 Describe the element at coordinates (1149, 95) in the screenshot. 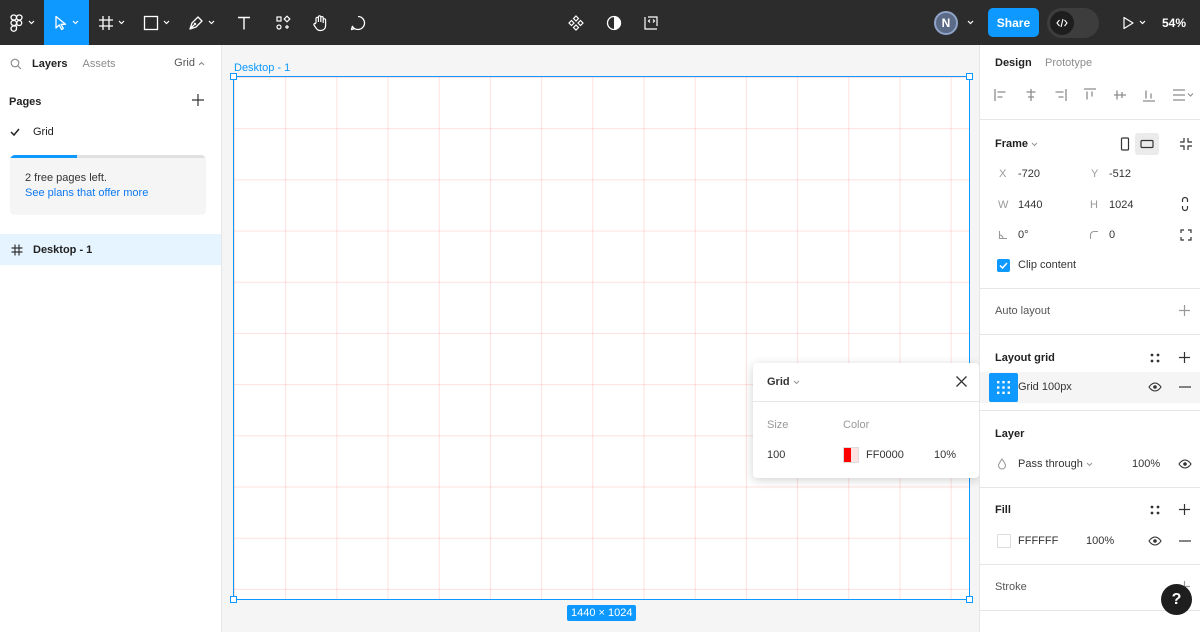

I see `align-bottom-icon` at that location.